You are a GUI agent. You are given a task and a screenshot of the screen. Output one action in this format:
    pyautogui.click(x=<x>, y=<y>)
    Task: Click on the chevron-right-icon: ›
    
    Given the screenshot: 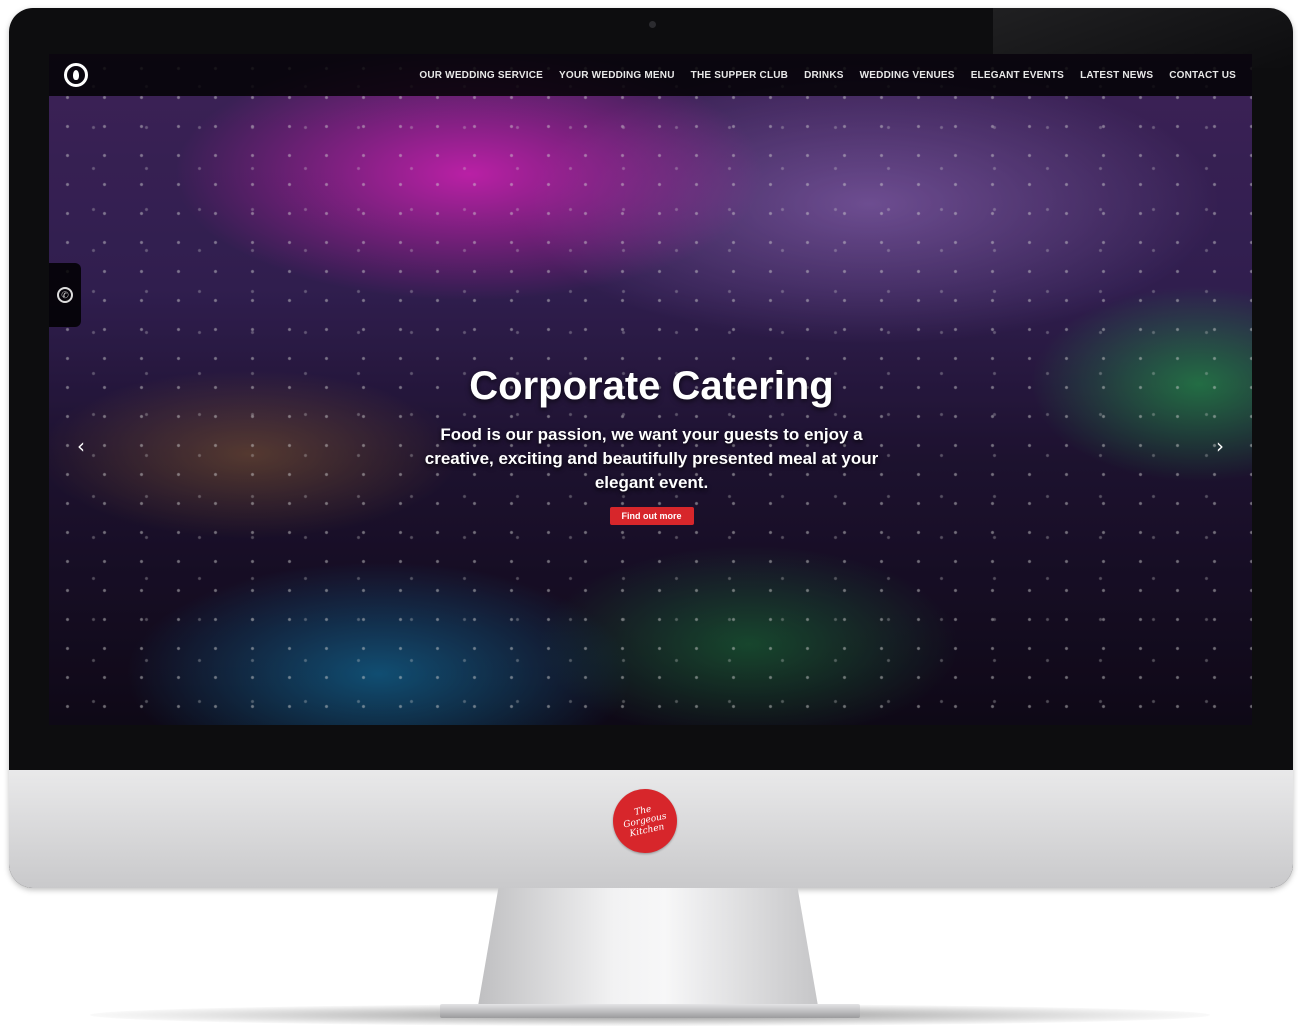 What is the action you would take?
    pyautogui.click(x=1220, y=446)
    